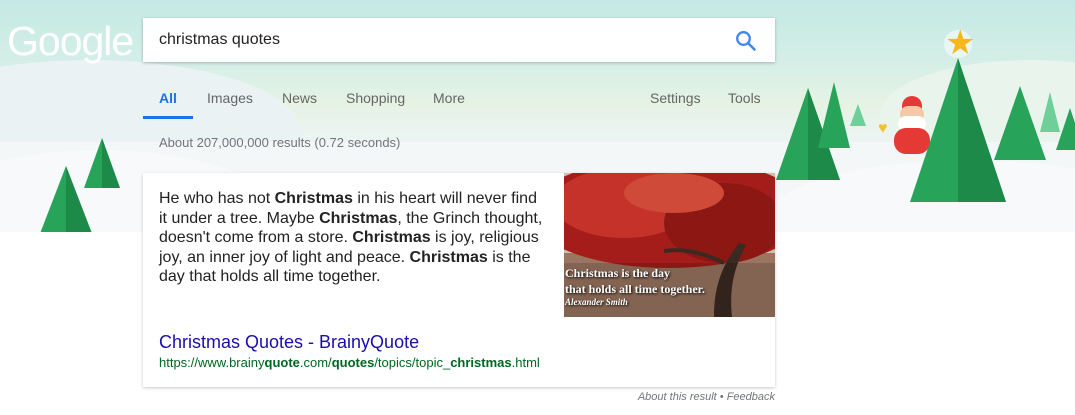 The width and height of the screenshot is (1075, 415). Describe the element at coordinates (439, 40) in the screenshot. I see `search-input` at that location.